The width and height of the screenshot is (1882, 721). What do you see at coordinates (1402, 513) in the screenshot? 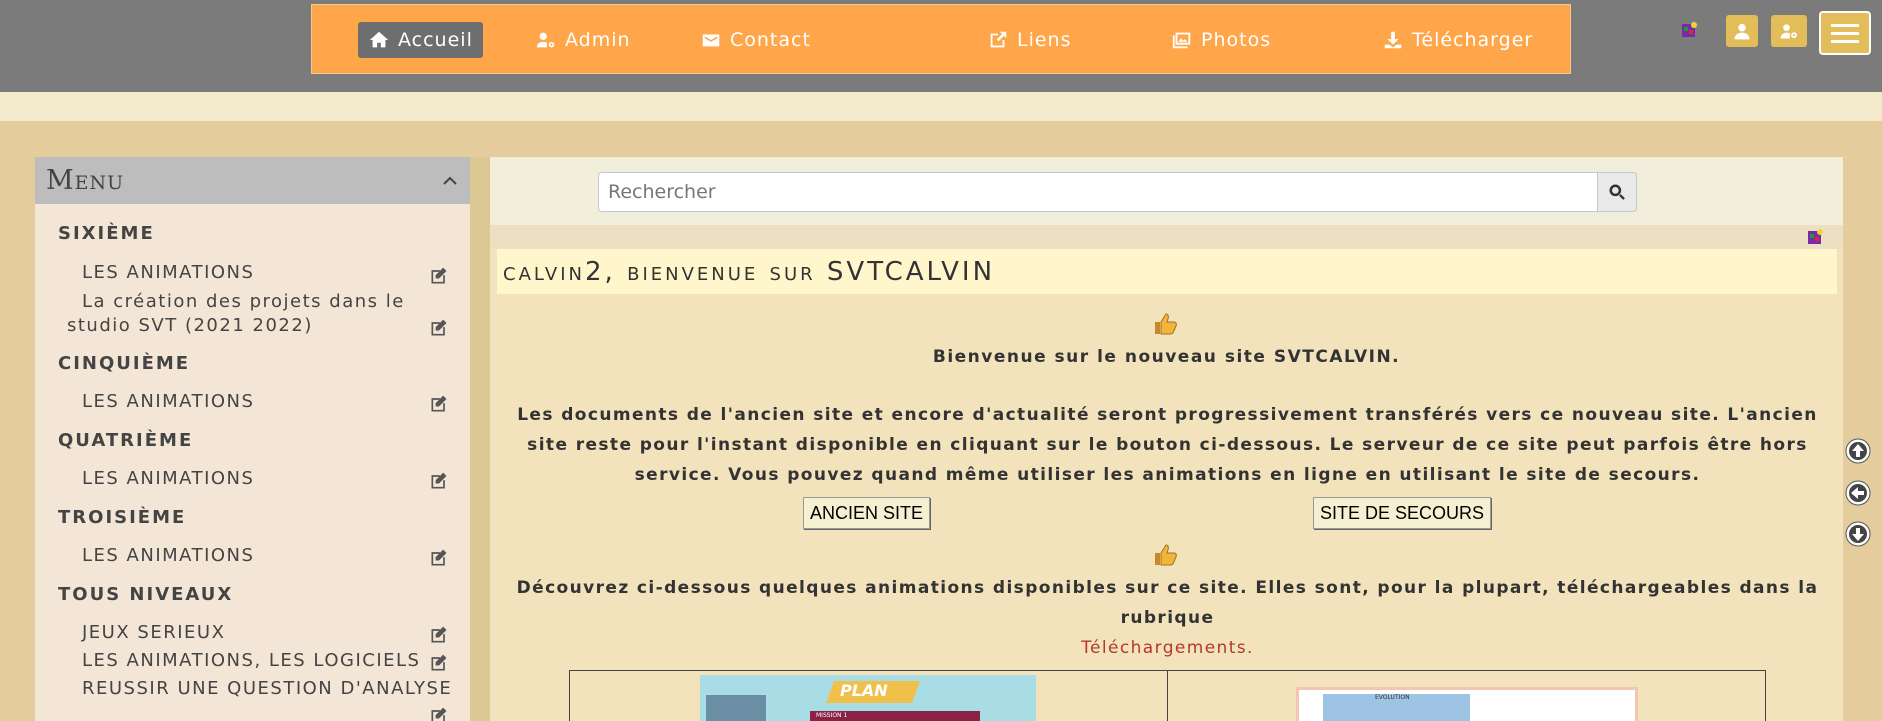
I see `site-de-secours-button: SITE DE SECOURS` at bounding box center [1402, 513].